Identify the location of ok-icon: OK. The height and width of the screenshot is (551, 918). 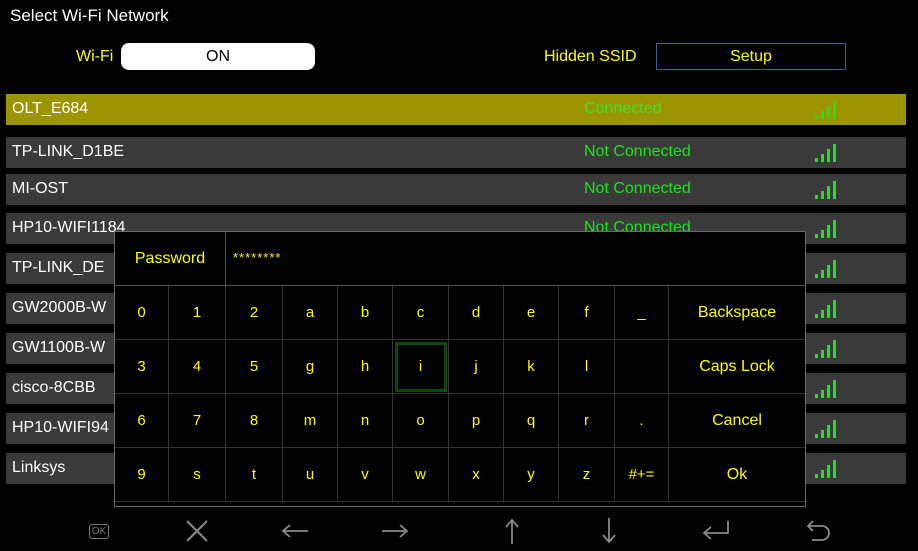
(99, 531).